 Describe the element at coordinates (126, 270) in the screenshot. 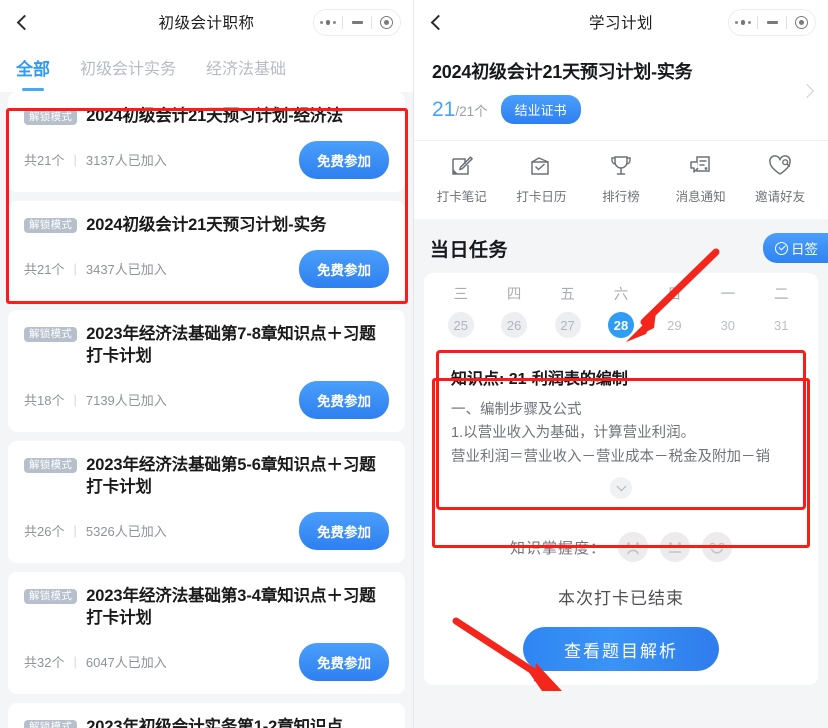

I see `plan-joined: 3437人已加入` at that location.